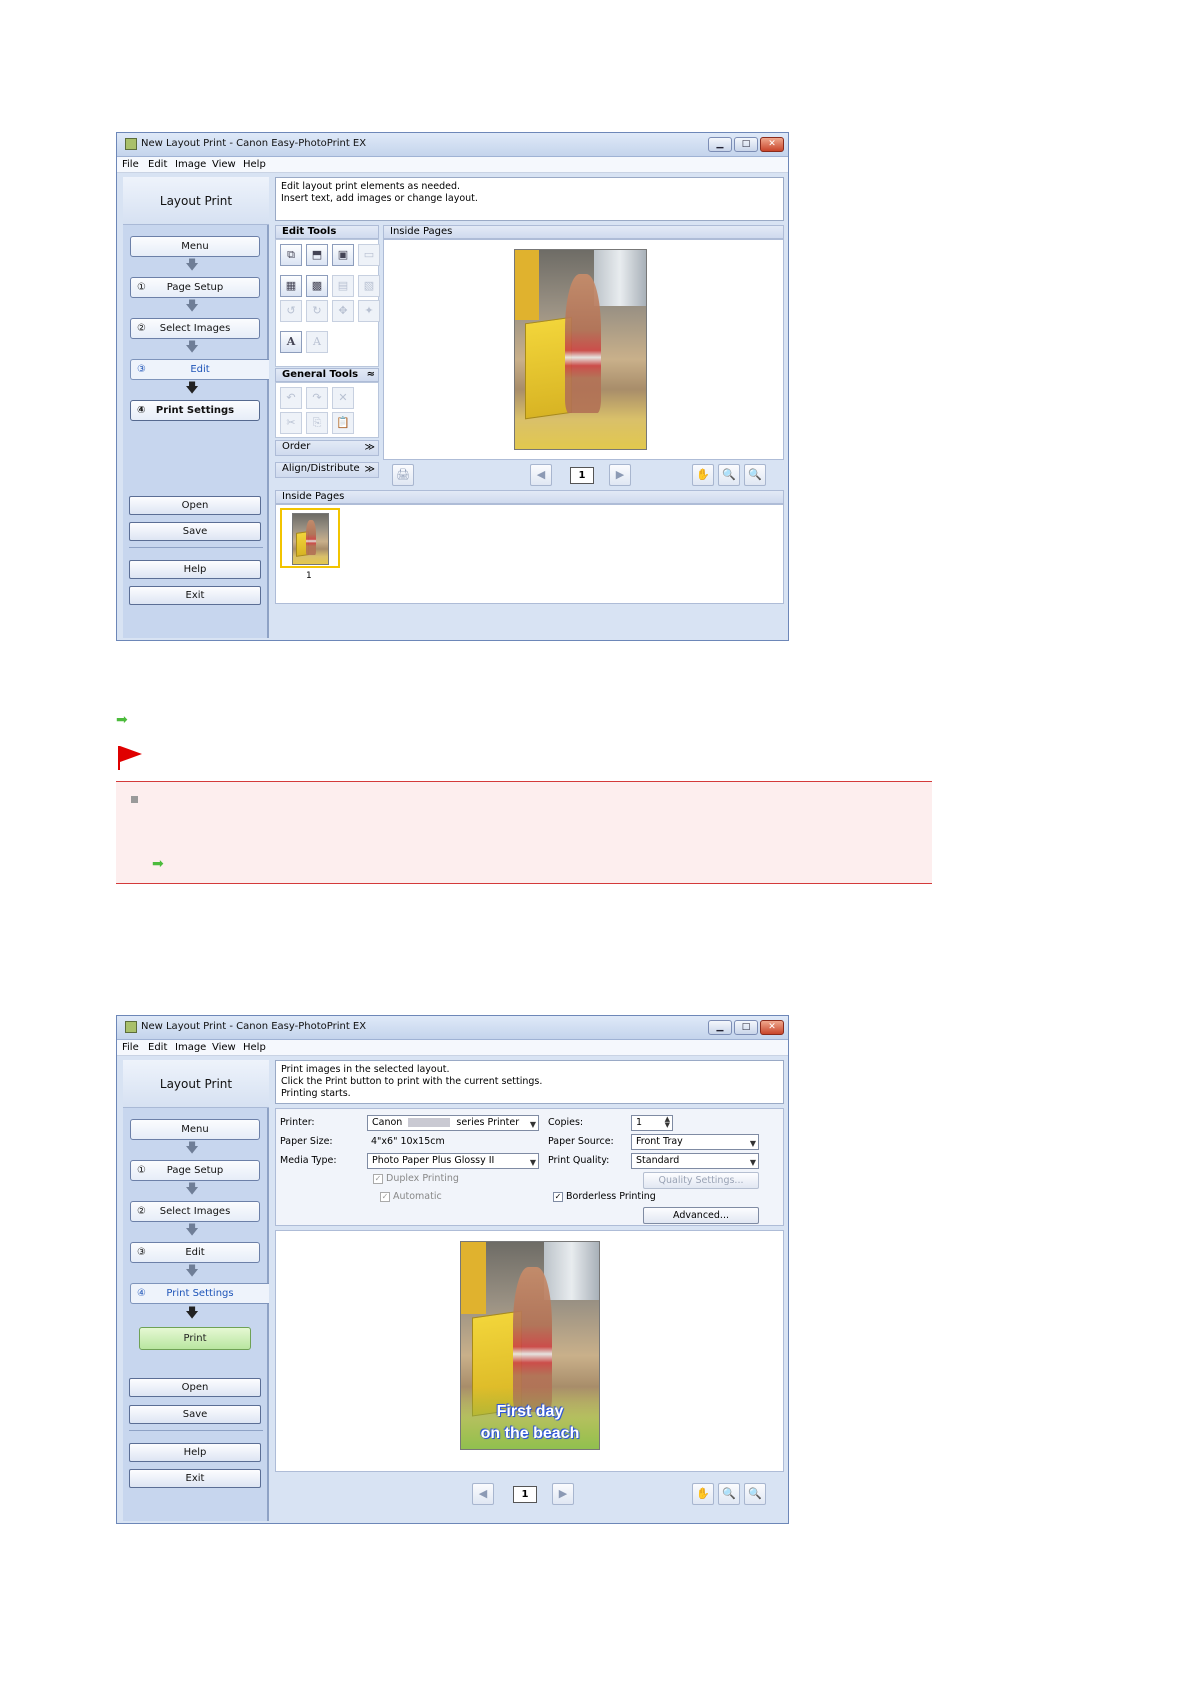 The height and width of the screenshot is (1684, 1190). I want to click on background-icon: ⬒, so click(317, 255).